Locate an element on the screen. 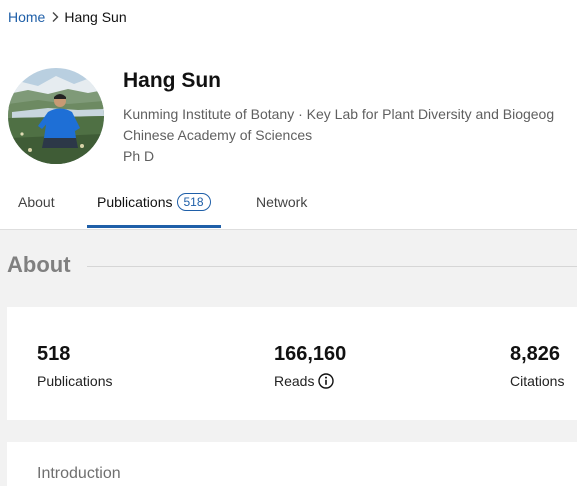 Image resolution: width=577 pixels, height=486 pixels. tab-about-label: About is located at coordinates (36, 202).